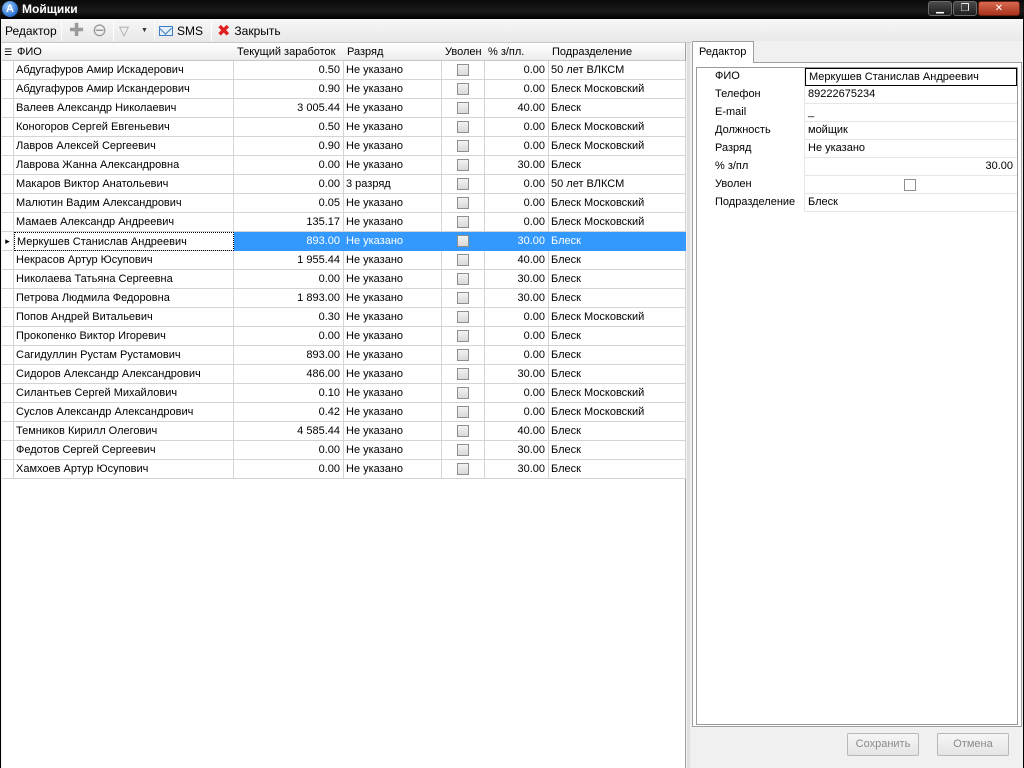 The height and width of the screenshot is (768, 1024). What do you see at coordinates (911, 203) in the screenshot?
I see `property-value: Блеск` at bounding box center [911, 203].